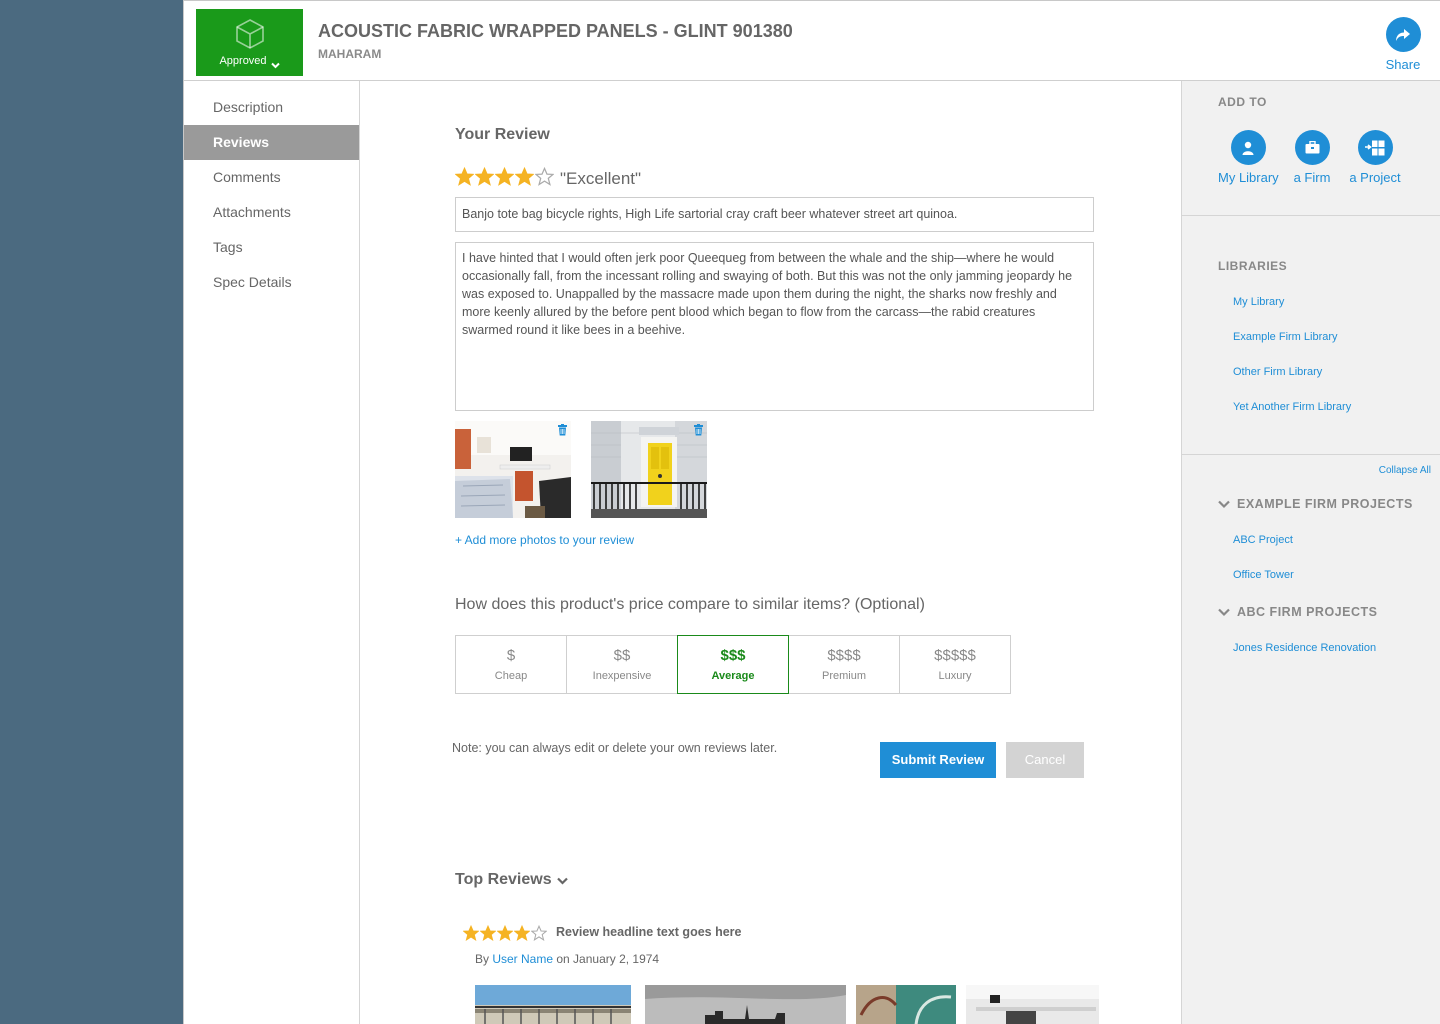 The width and height of the screenshot is (1440, 1024). Describe the element at coordinates (745, 1004) in the screenshot. I see `review-photo-city` at that location.